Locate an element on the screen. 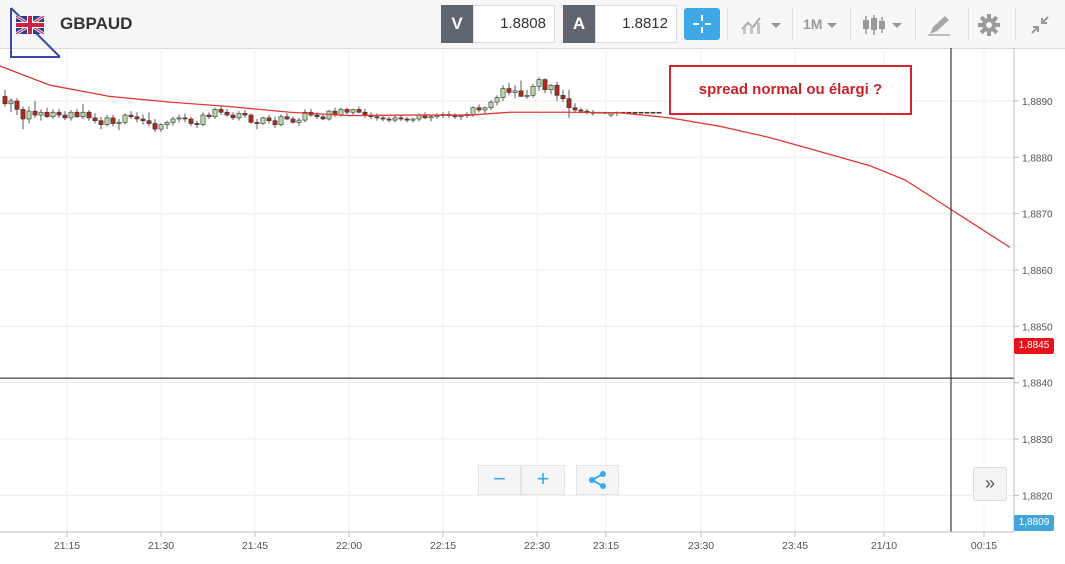 The height and width of the screenshot is (564, 1065). drawing-tools-button is located at coordinates (939, 24).